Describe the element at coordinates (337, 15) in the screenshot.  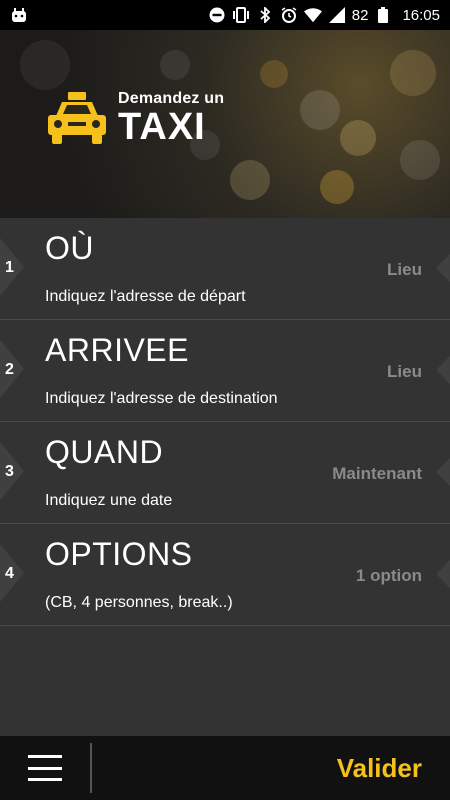
I see `signal-icon` at that location.